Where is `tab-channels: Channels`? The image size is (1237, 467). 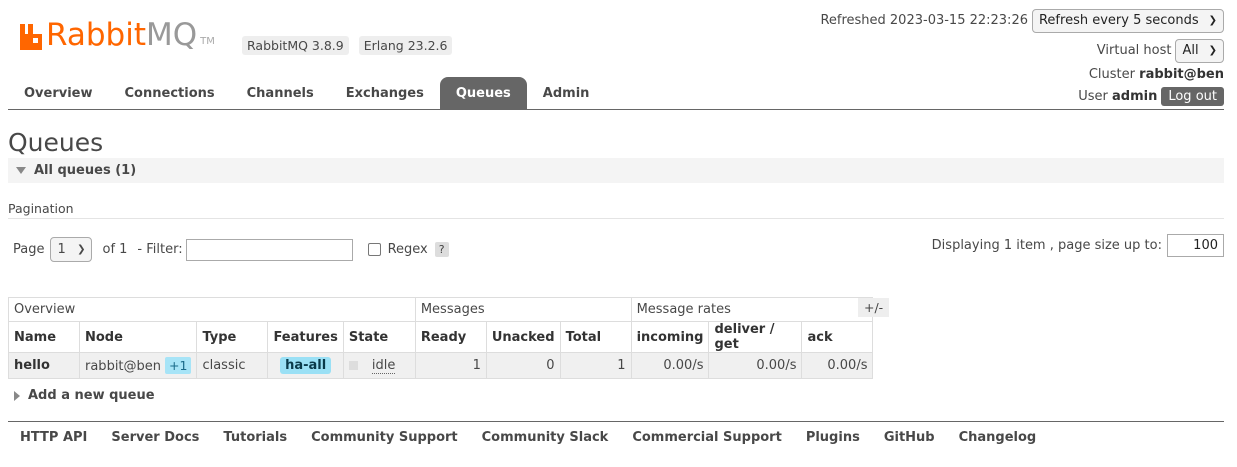 tab-channels: Channels is located at coordinates (280, 93).